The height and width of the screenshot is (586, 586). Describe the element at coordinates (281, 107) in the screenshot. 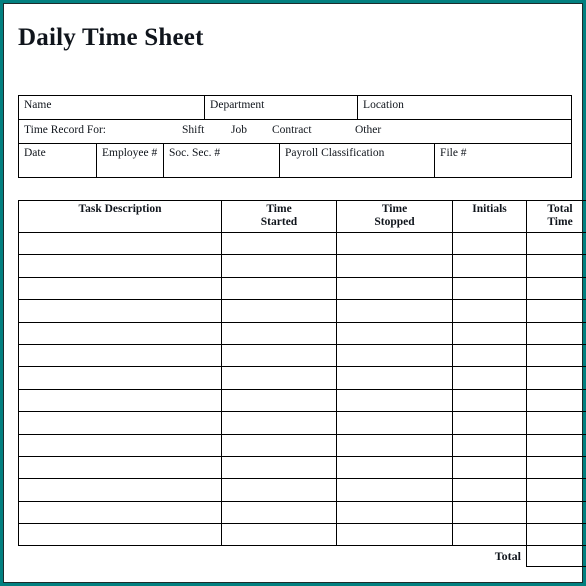

I see `department-field-cell: Department` at that location.